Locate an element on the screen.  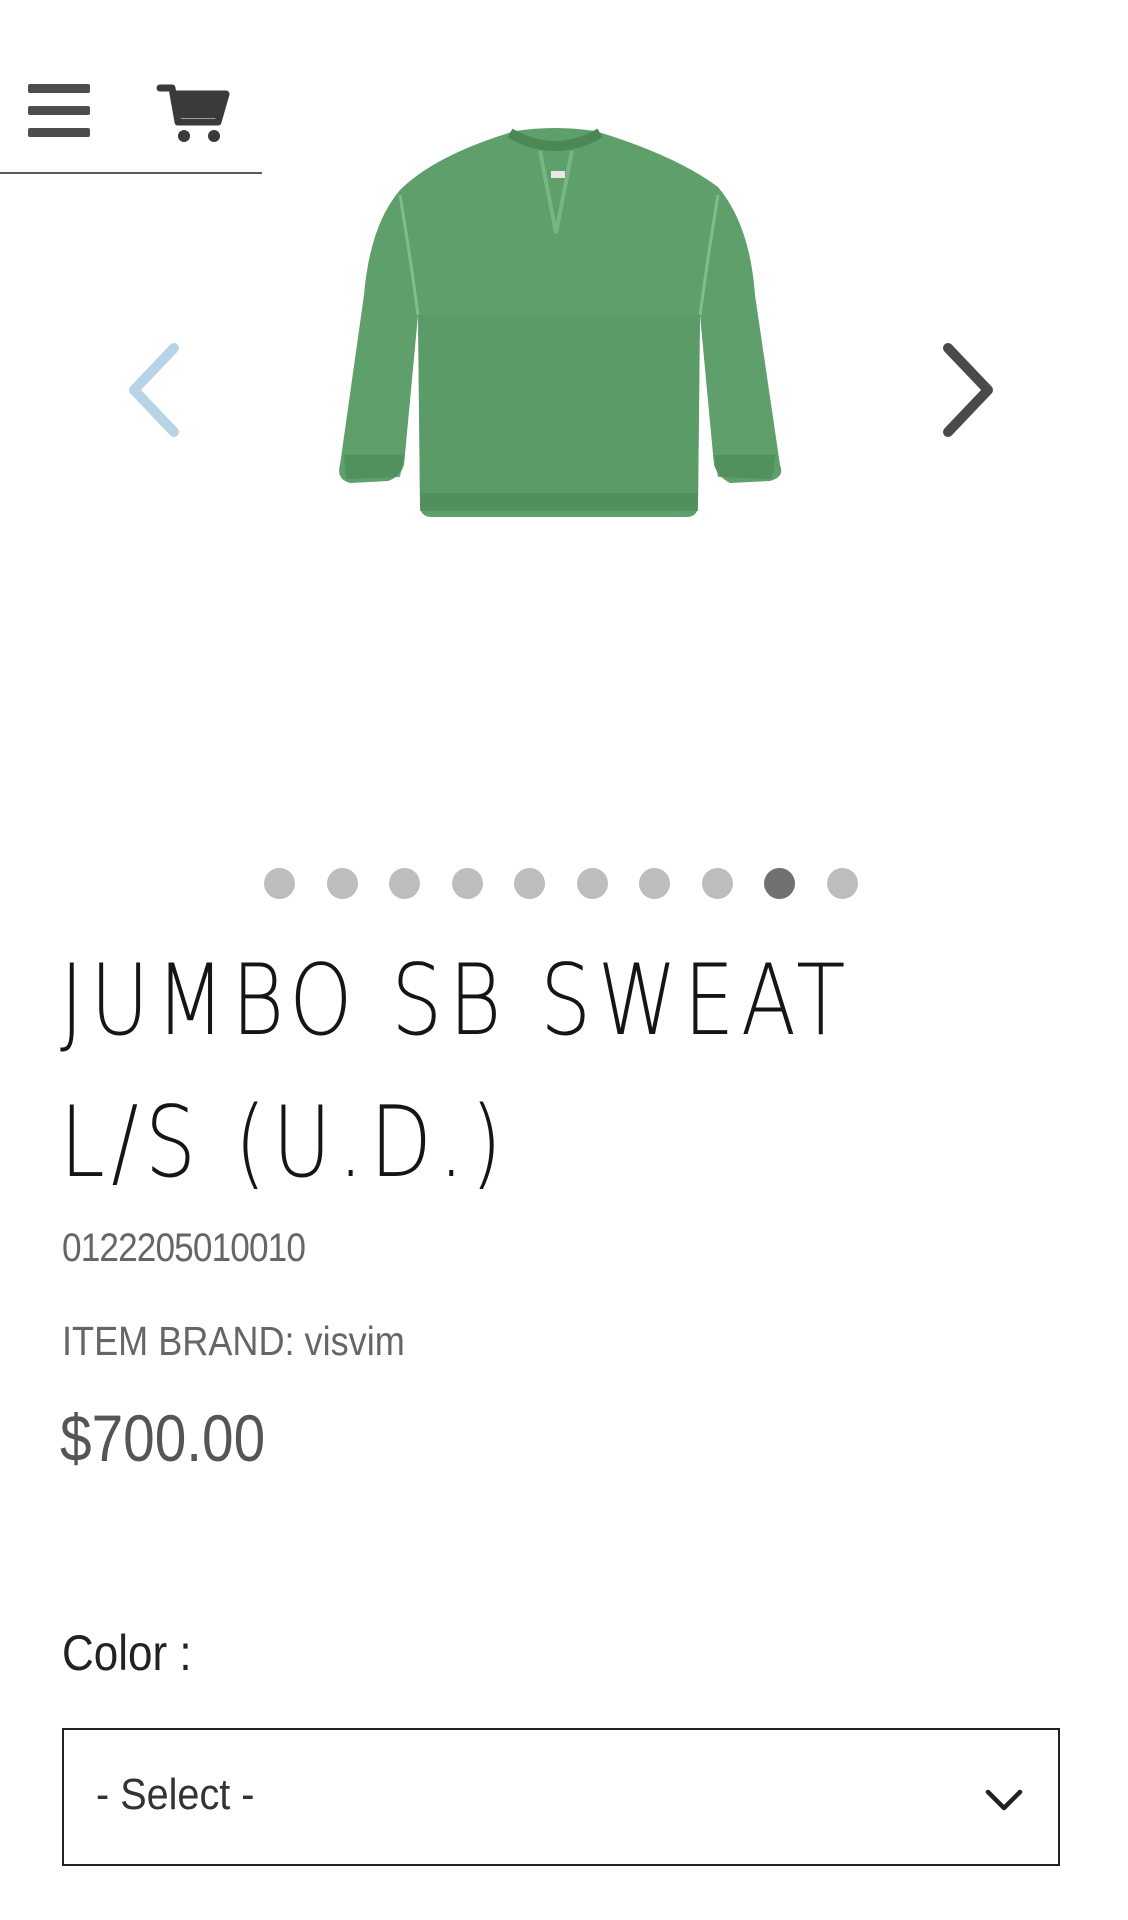
hamburger-menu-icon is located at coordinates (60, 111).